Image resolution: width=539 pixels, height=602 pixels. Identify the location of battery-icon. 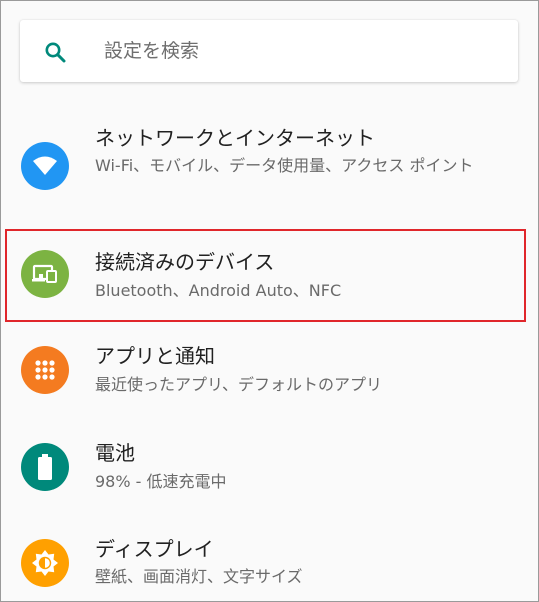
(45, 467).